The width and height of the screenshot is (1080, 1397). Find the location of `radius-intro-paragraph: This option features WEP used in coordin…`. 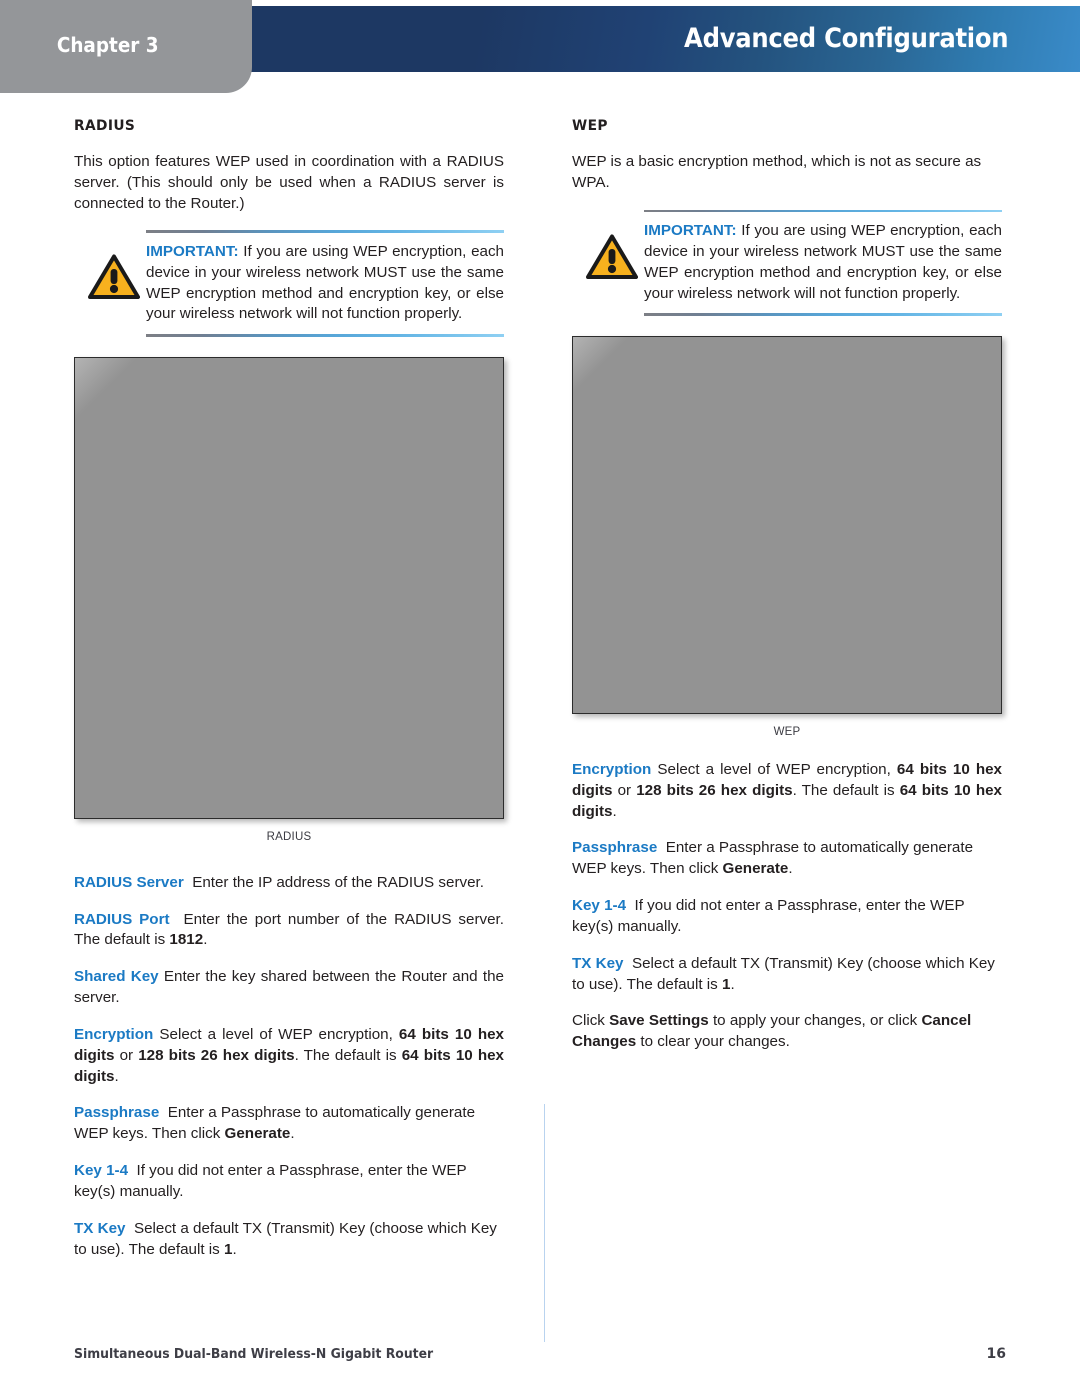

radius-intro-paragraph: This option features WEP used in coordin… is located at coordinates (289, 182).